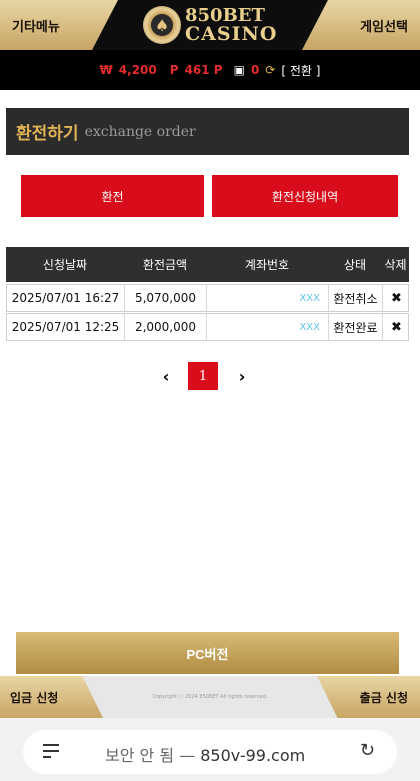 Image resolution: width=420 pixels, height=781 pixels. I want to click on security-warning: 보안 안 됨 —, so click(150, 755).